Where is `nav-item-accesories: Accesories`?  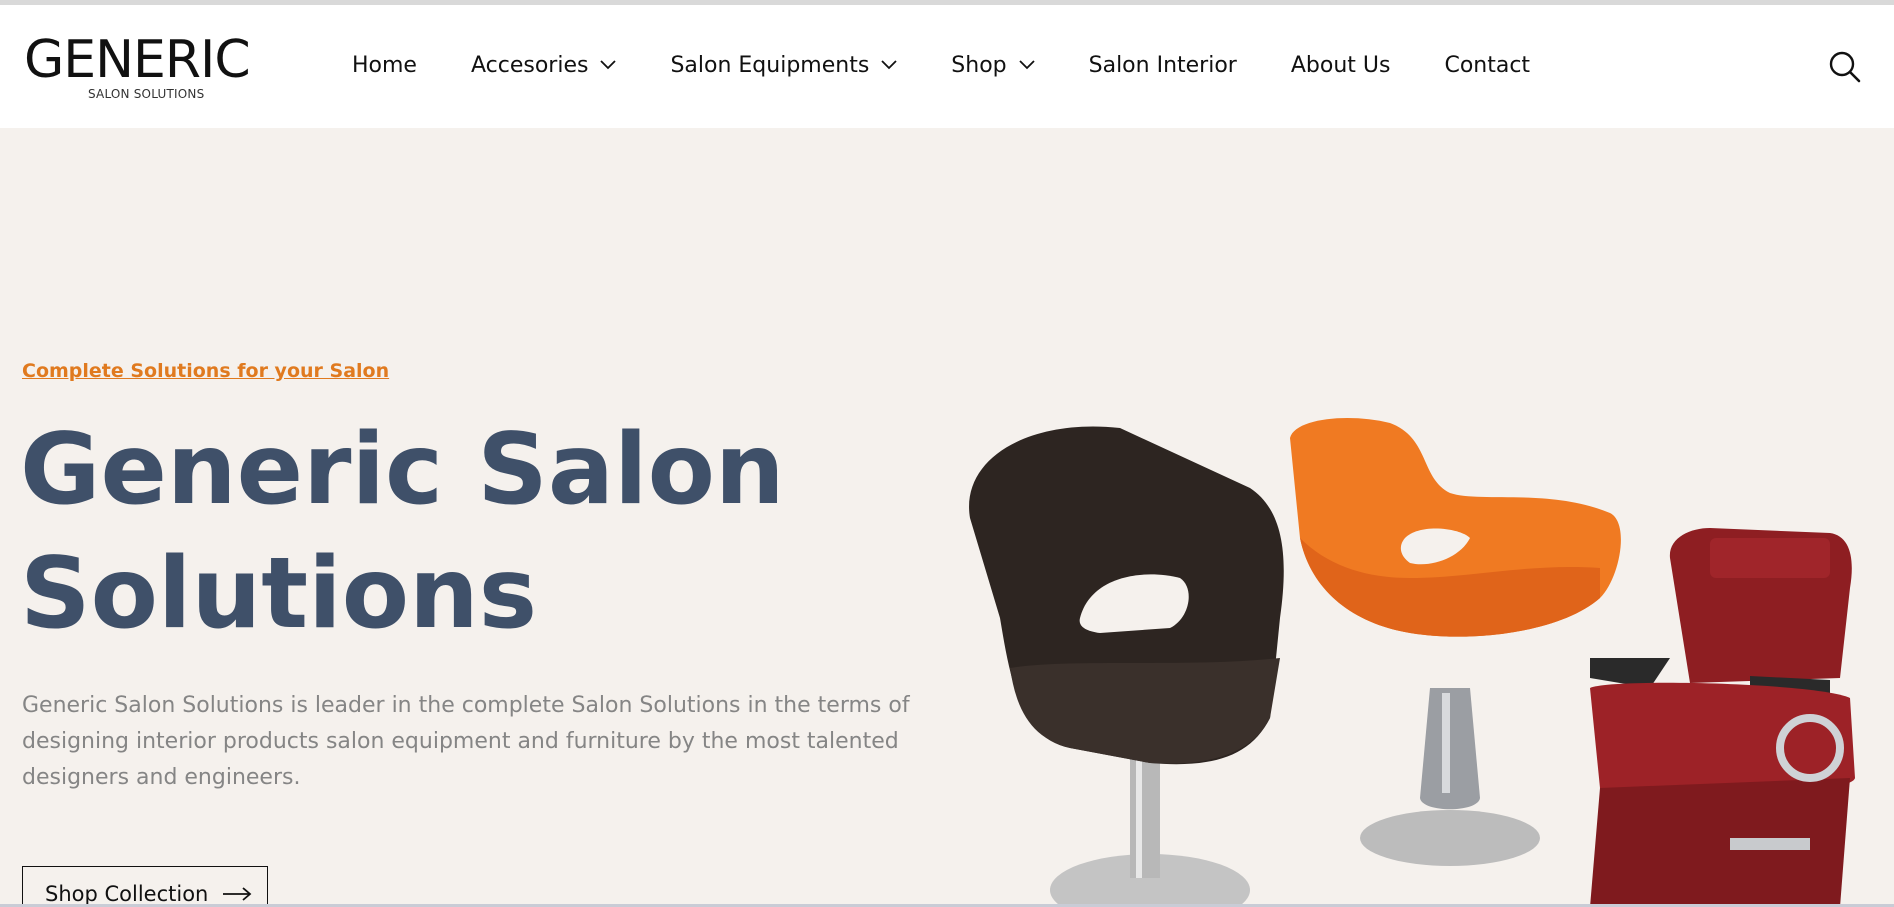 nav-item-accesories: Accesories is located at coordinates (543, 65).